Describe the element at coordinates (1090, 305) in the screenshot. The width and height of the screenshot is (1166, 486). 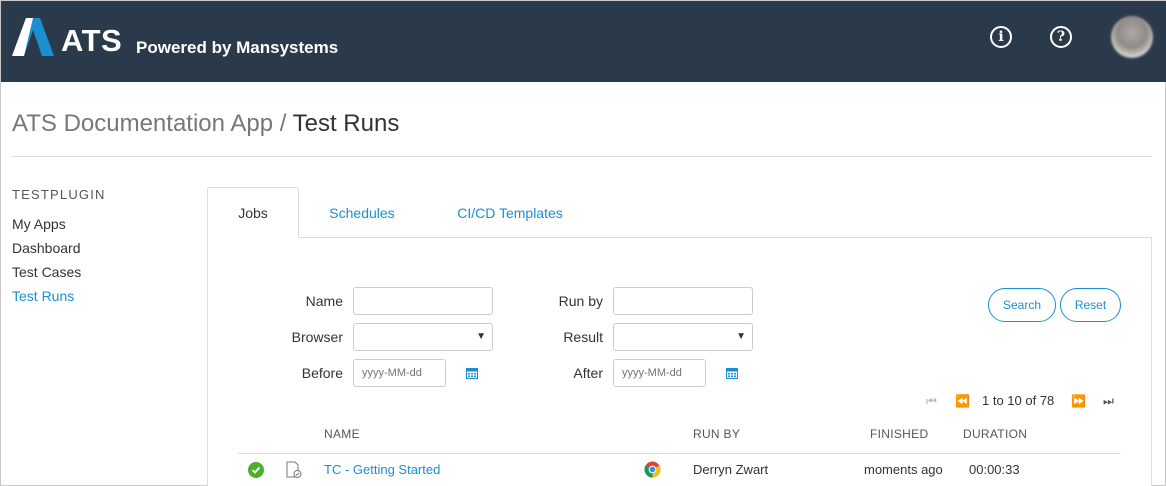
I see `reset-button: Reset` at that location.